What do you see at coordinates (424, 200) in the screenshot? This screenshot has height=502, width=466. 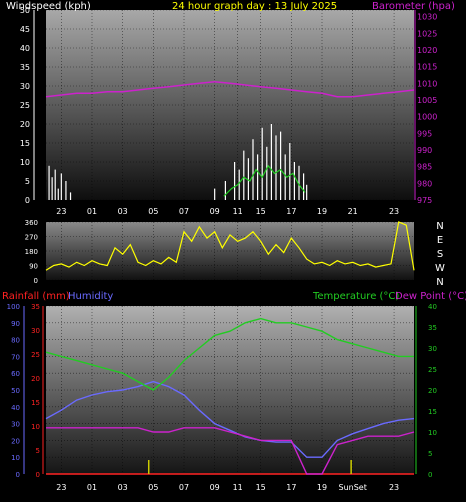 I see `barometer-tick-label: 975` at bounding box center [424, 200].